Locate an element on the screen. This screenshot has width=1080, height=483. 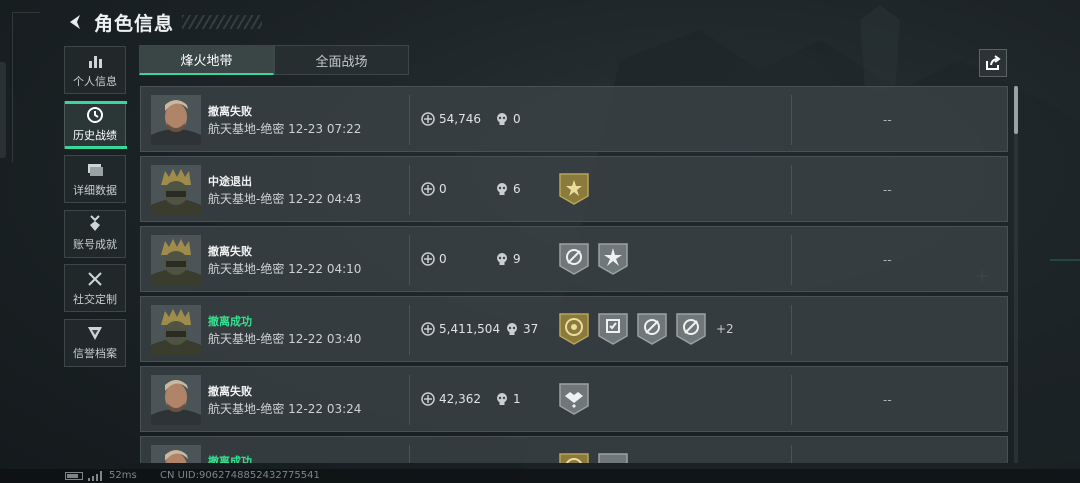
page-header: 角色信息 is located at coordinates (163, 22).